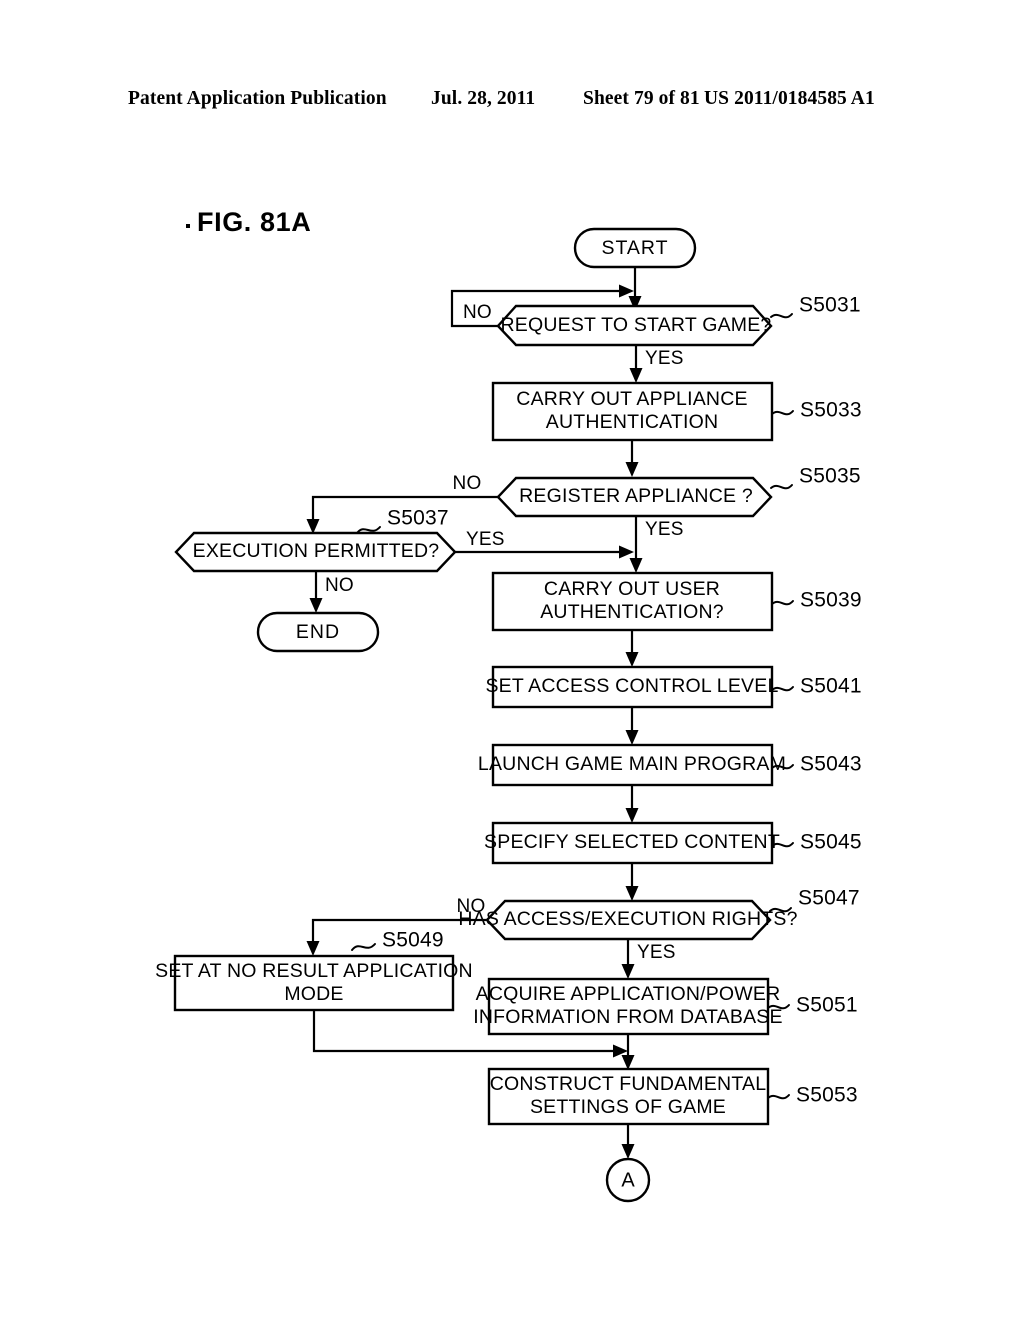 This screenshot has width=1024, height=1320. What do you see at coordinates (831, 600) in the screenshot?
I see `s5039-step-id: S5039` at bounding box center [831, 600].